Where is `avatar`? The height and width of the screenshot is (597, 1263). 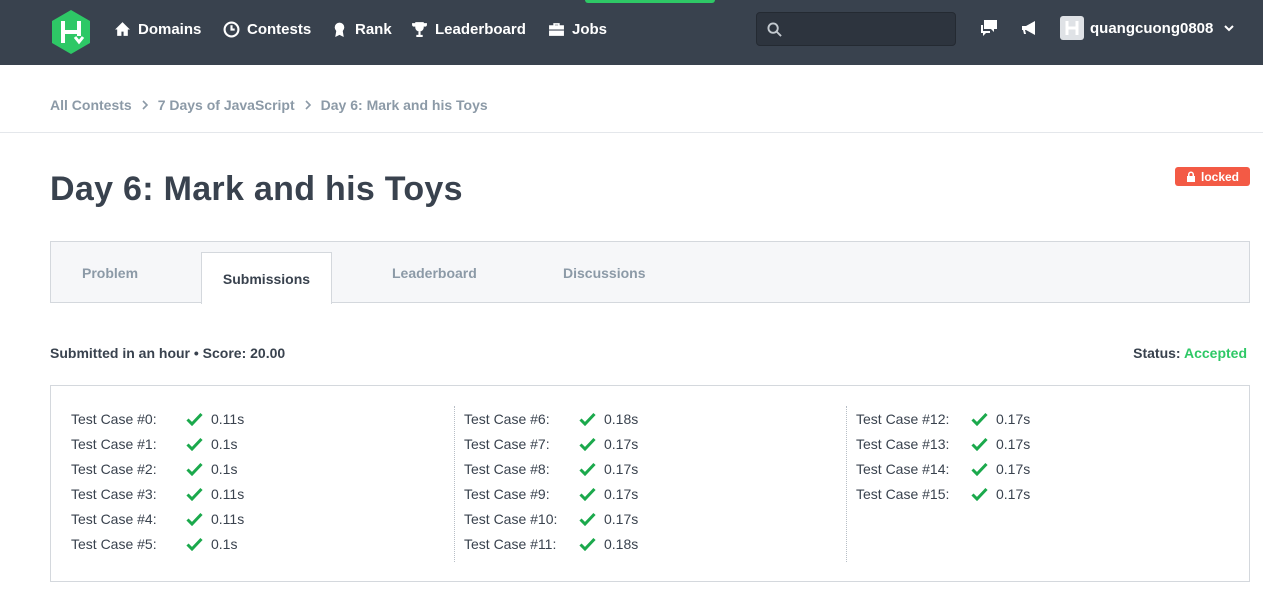
avatar is located at coordinates (1072, 28).